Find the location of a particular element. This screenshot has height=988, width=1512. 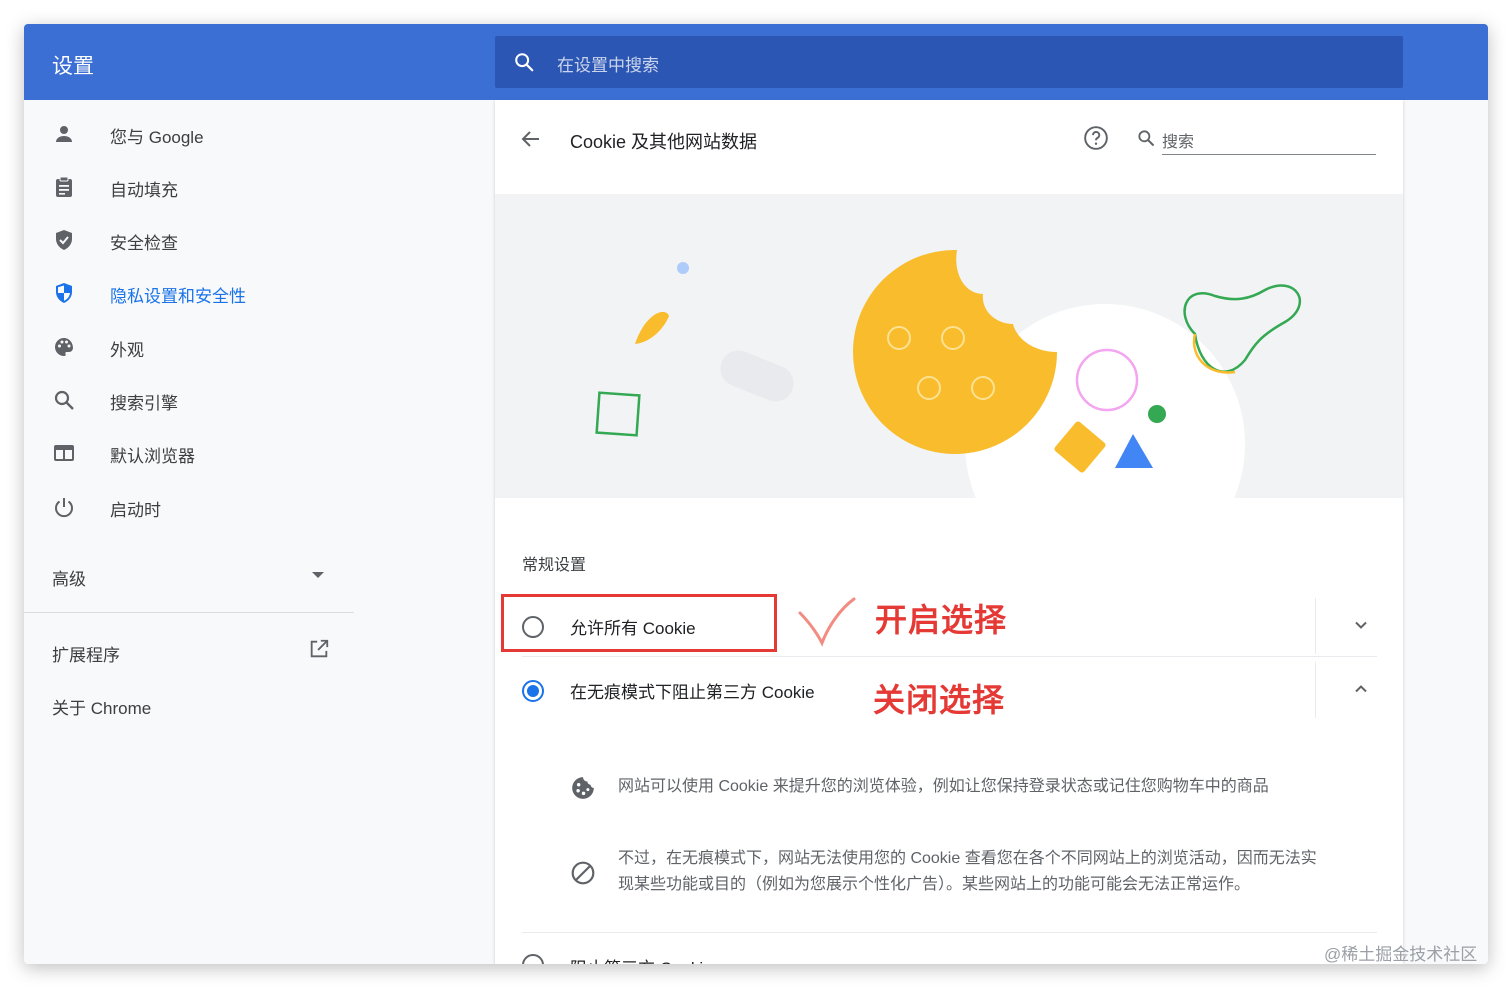

power-icon is located at coordinates (64, 508).